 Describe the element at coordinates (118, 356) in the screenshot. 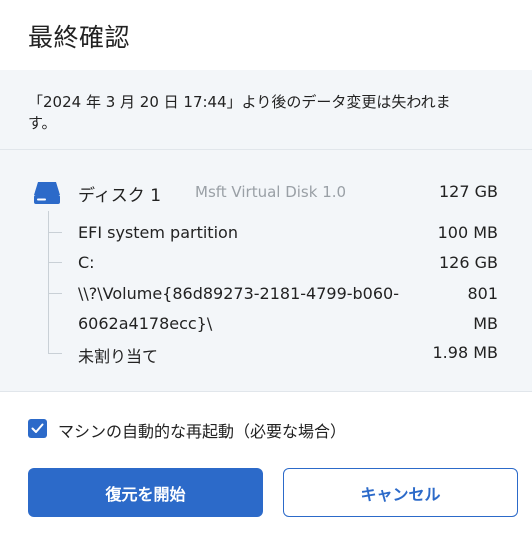

I see `partition-name: 未割り当て` at that location.